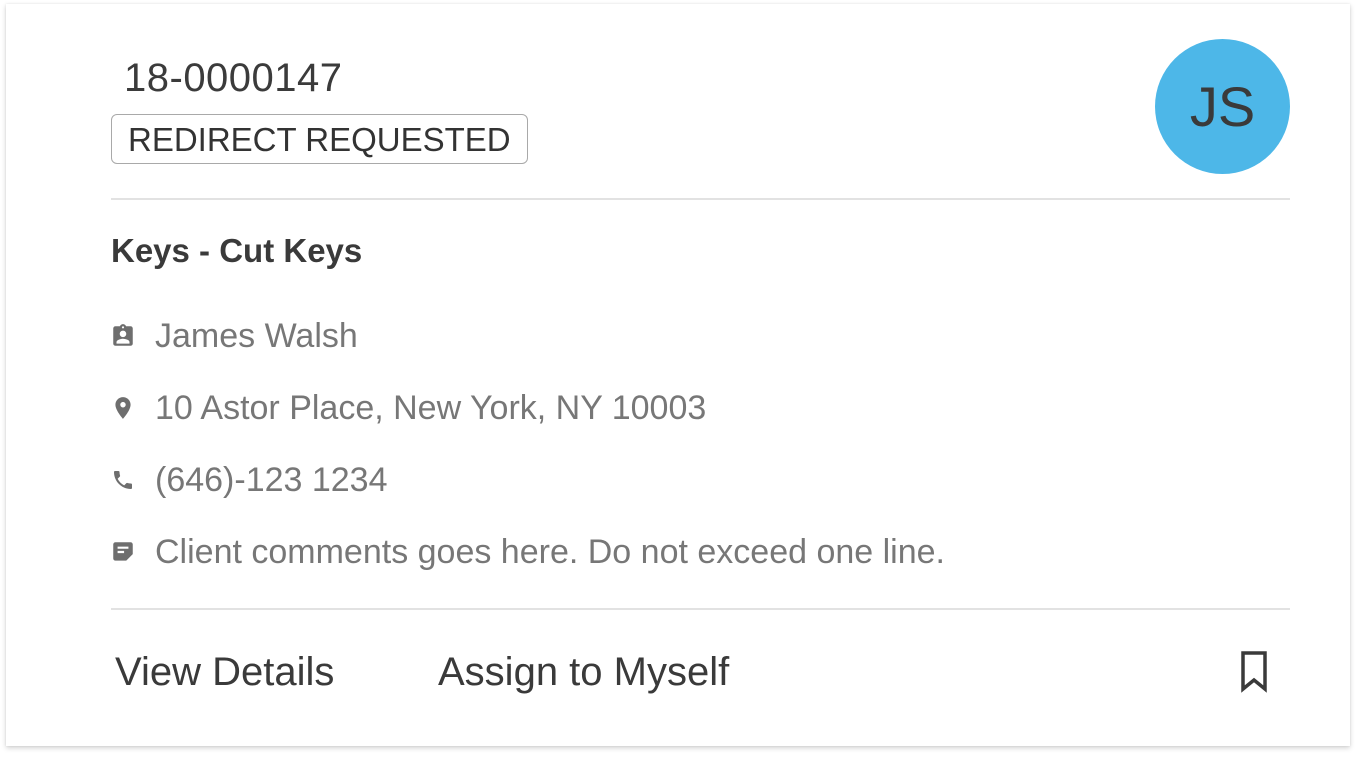 The height and width of the screenshot is (768, 1362). I want to click on note-icon, so click(123, 552).